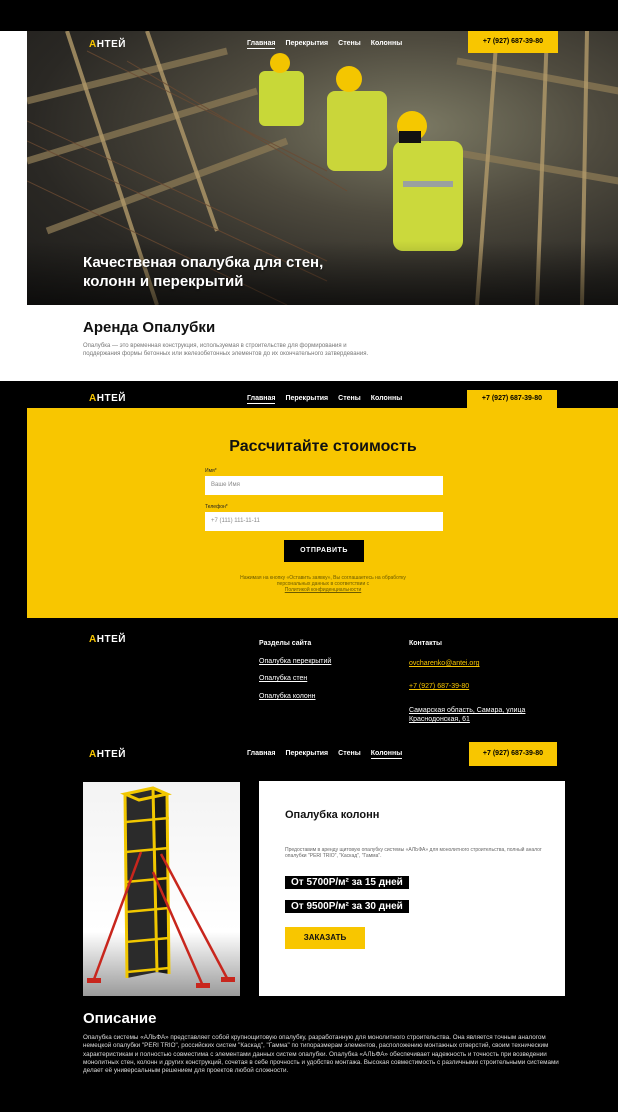  I want to click on phone-input: +7 (111) 111-11-11, so click(324, 521).